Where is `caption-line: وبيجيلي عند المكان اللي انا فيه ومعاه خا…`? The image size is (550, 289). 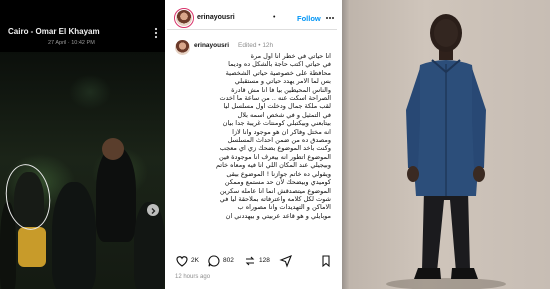 caption-line: وبيجيلي عند المكان اللي انا فيه ومعاه خا… is located at coordinates (273, 165).